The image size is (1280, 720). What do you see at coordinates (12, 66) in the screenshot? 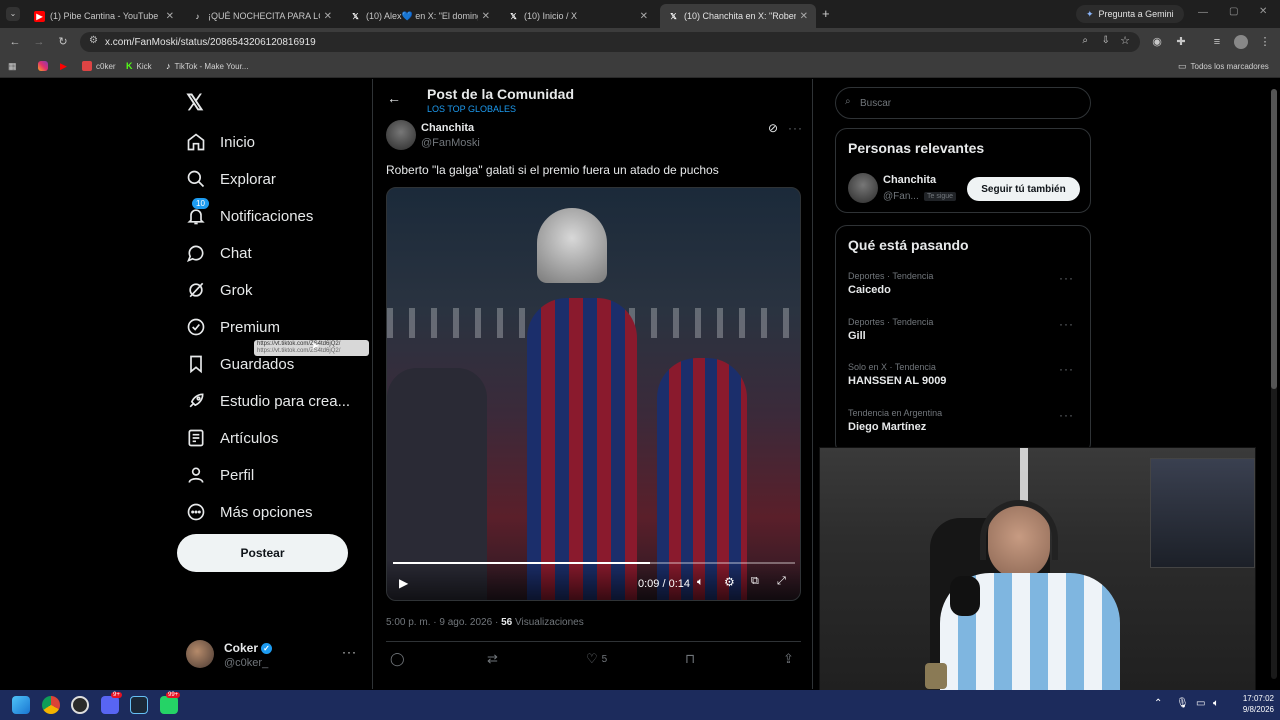
I see `apps-icon: ▦` at bounding box center [12, 66].